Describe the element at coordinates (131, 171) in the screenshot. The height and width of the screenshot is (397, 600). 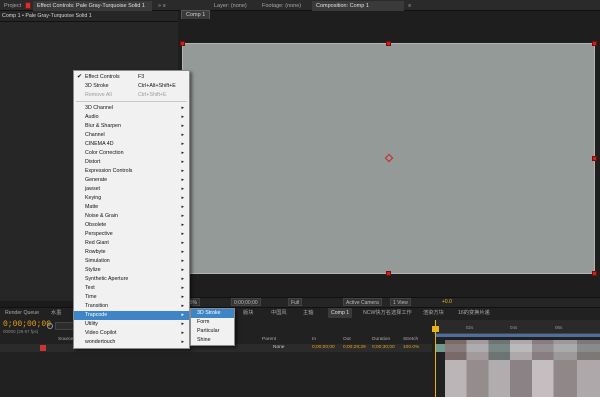
I see `menu-item-category: Expression Controls ▸` at that location.